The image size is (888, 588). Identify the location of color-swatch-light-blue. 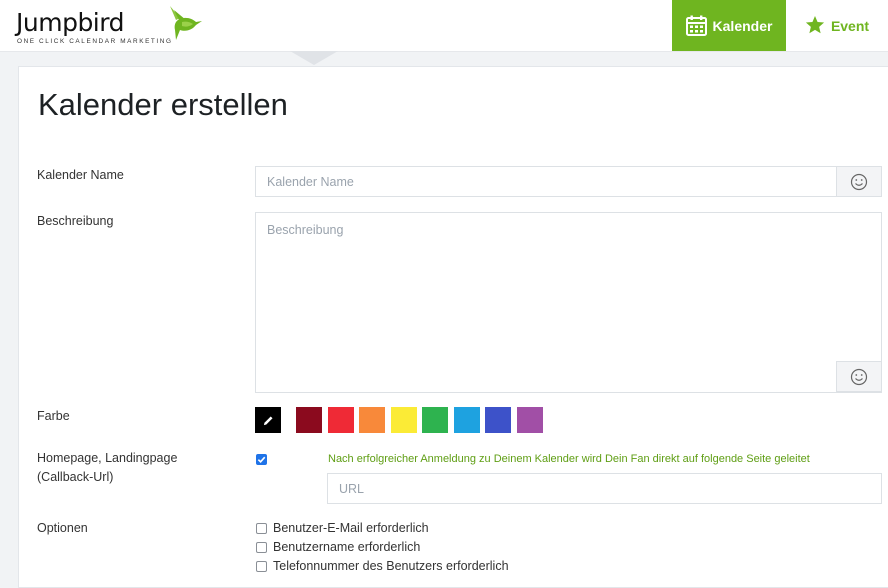
(467, 420).